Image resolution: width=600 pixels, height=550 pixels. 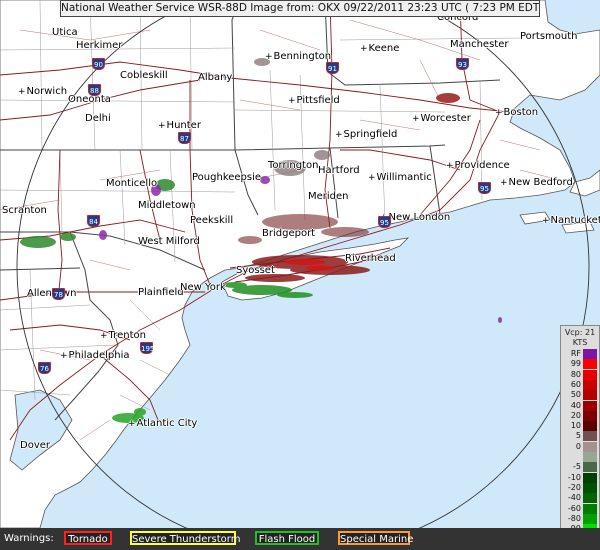 I want to click on city-label: Willimantic, so click(x=400, y=178).